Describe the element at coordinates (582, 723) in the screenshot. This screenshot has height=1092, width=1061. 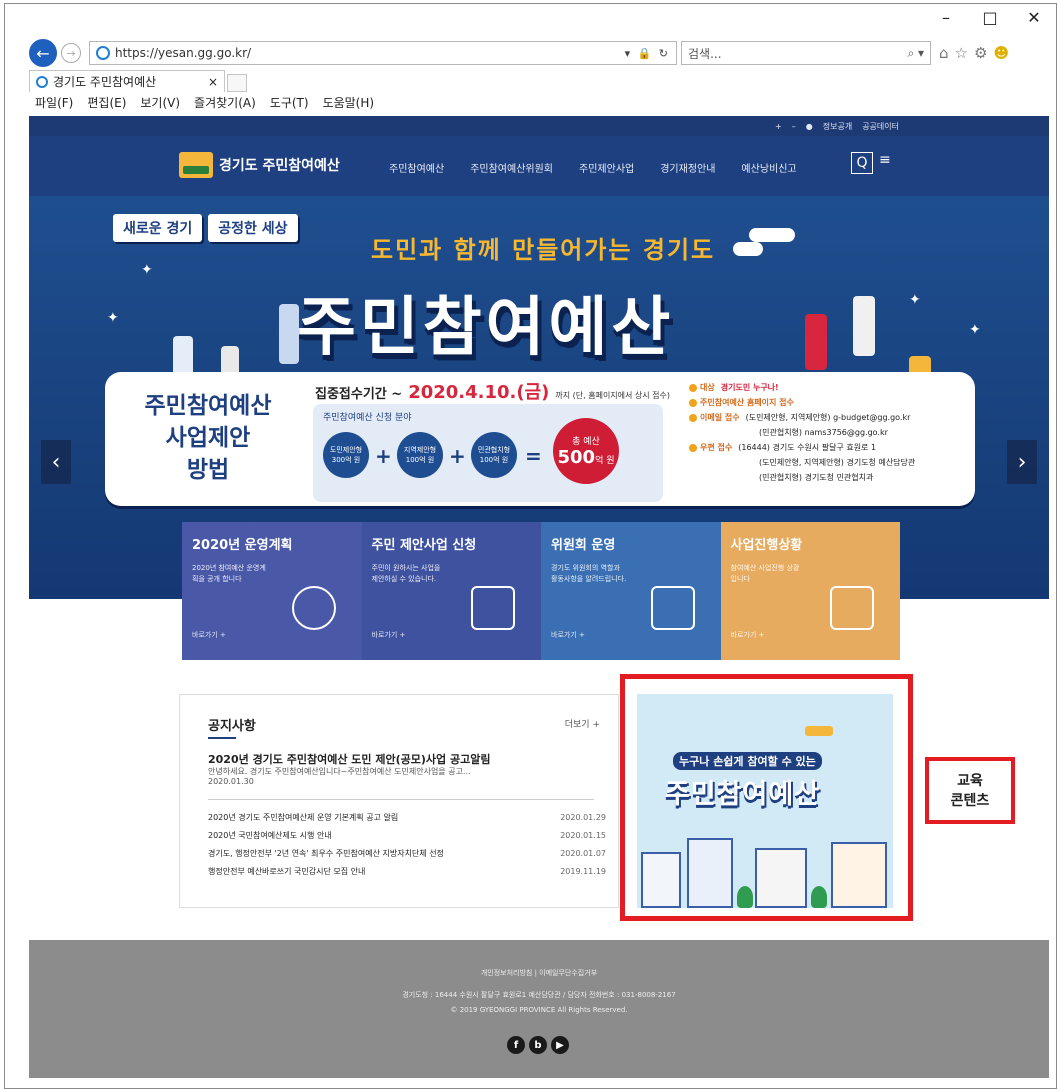
I see `notice-more-link: 더보기 +` at that location.